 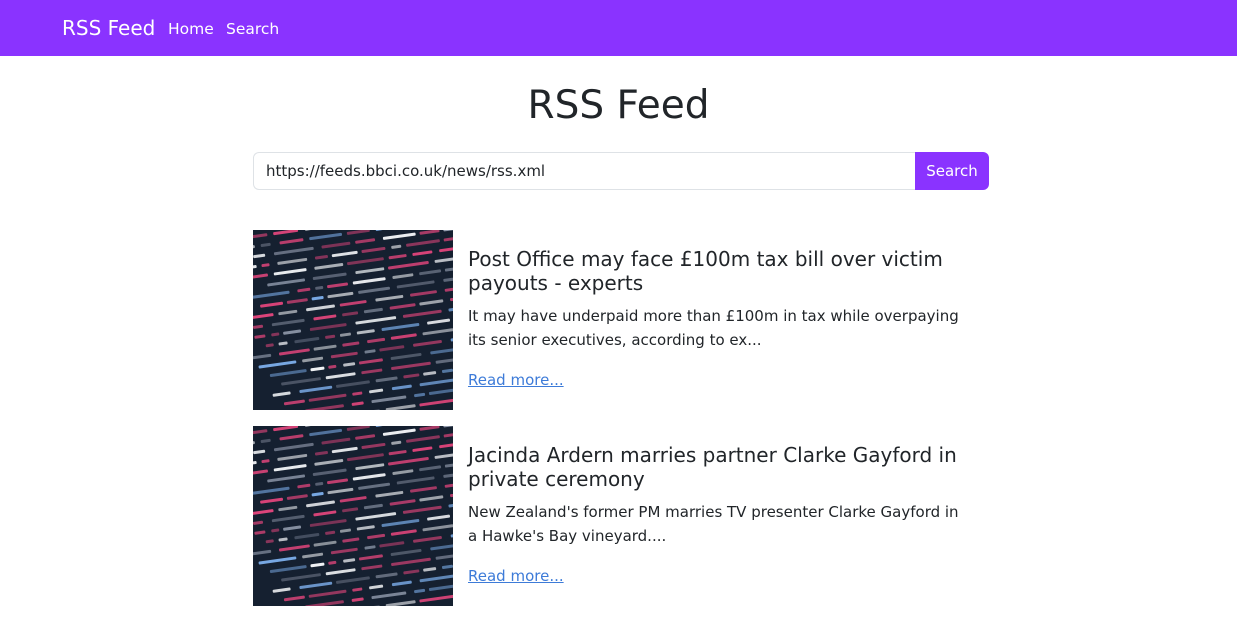 What do you see at coordinates (584, 171) in the screenshot?
I see `feed-url-input` at bounding box center [584, 171].